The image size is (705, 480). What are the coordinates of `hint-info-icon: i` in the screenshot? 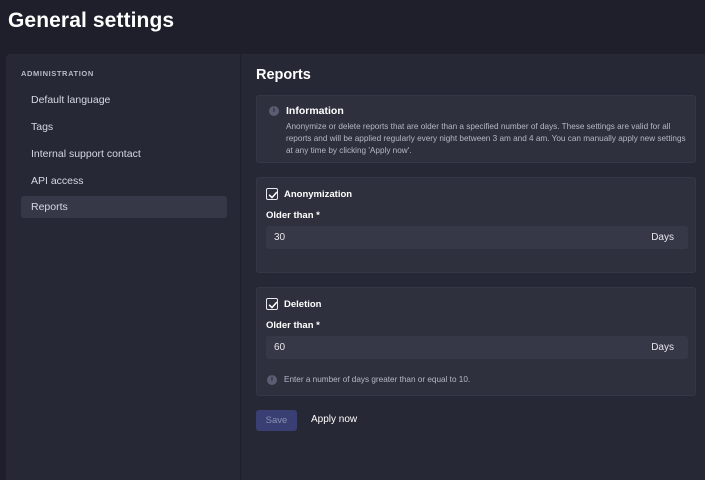 It's located at (272, 380).